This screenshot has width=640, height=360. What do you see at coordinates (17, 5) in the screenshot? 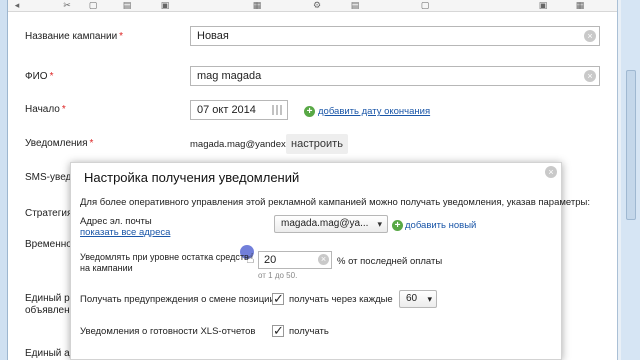
I see `back-icon: ◂` at bounding box center [17, 5].